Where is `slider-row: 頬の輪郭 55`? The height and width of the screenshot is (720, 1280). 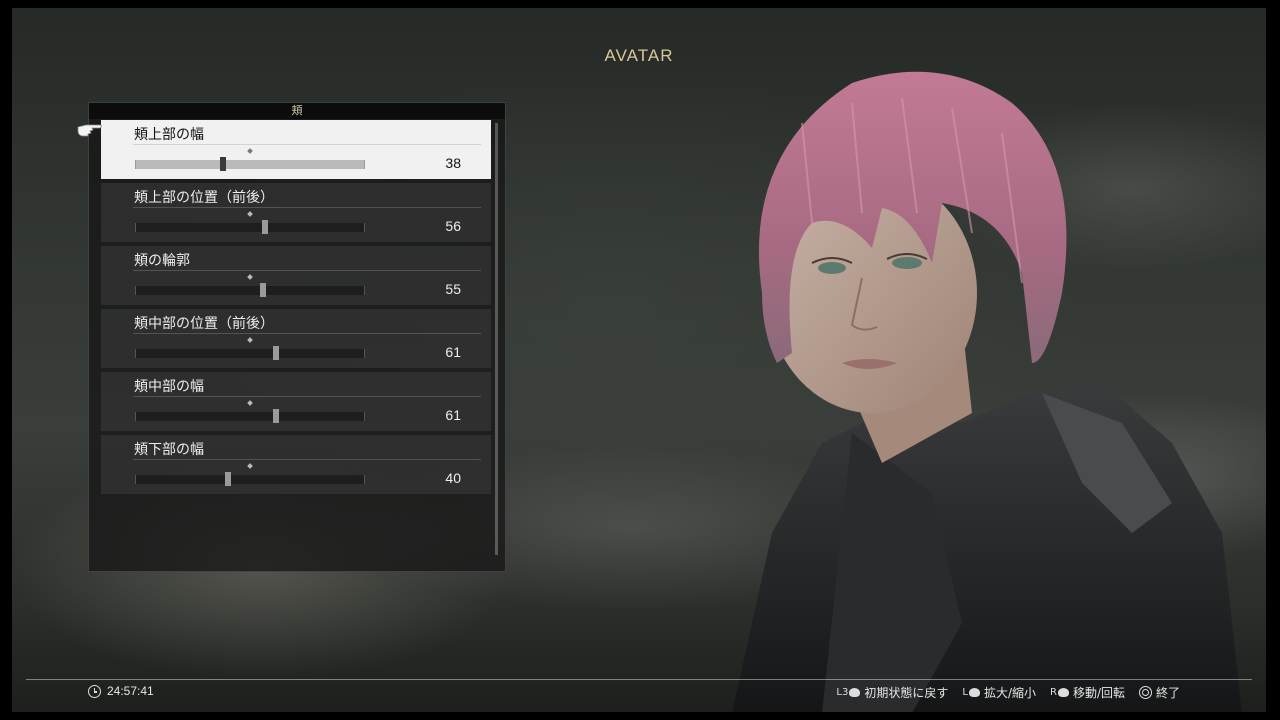 slider-row: 頬の輪郭 55 is located at coordinates (296, 275).